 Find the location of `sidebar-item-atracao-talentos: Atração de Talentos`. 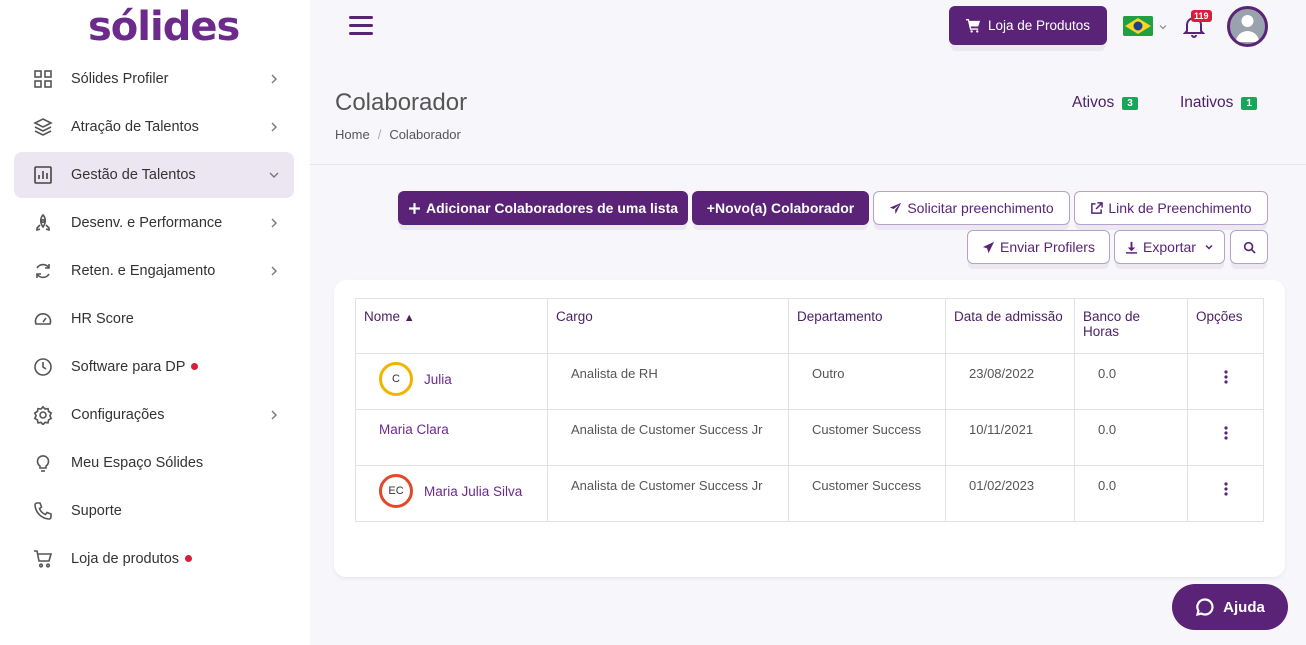

sidebar-item-atracao-talentos: Atração de Talentos is located at coordinates (154, 127).